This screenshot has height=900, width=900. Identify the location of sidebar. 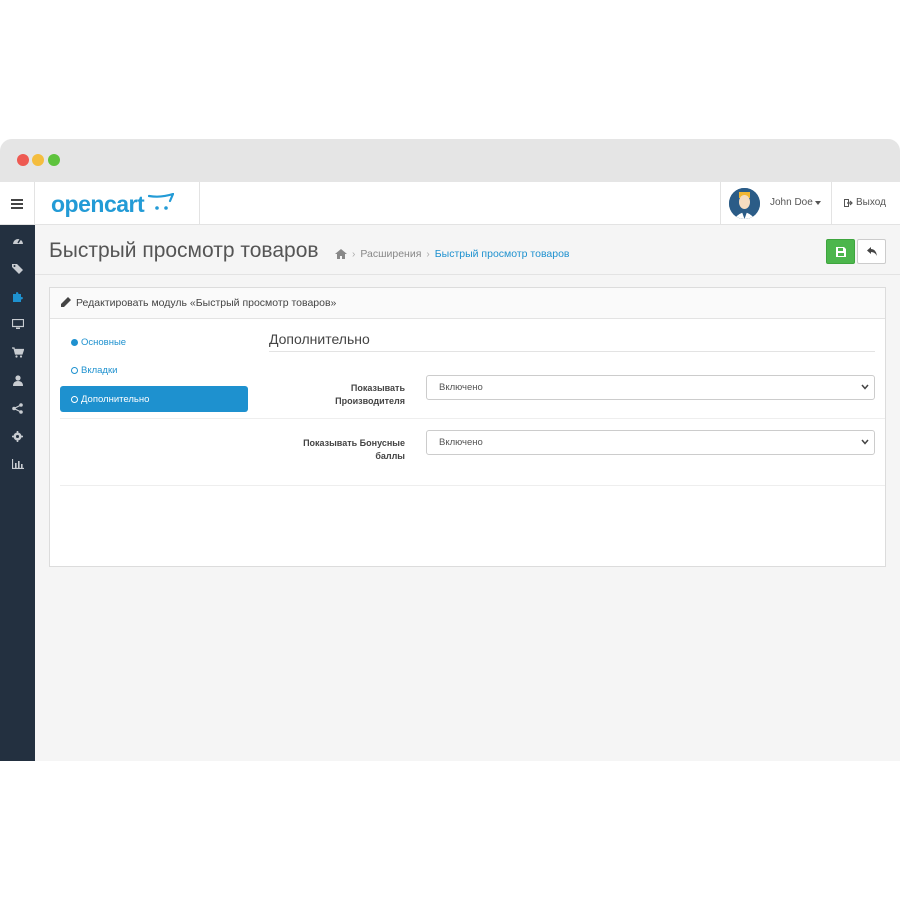
(17, 493).